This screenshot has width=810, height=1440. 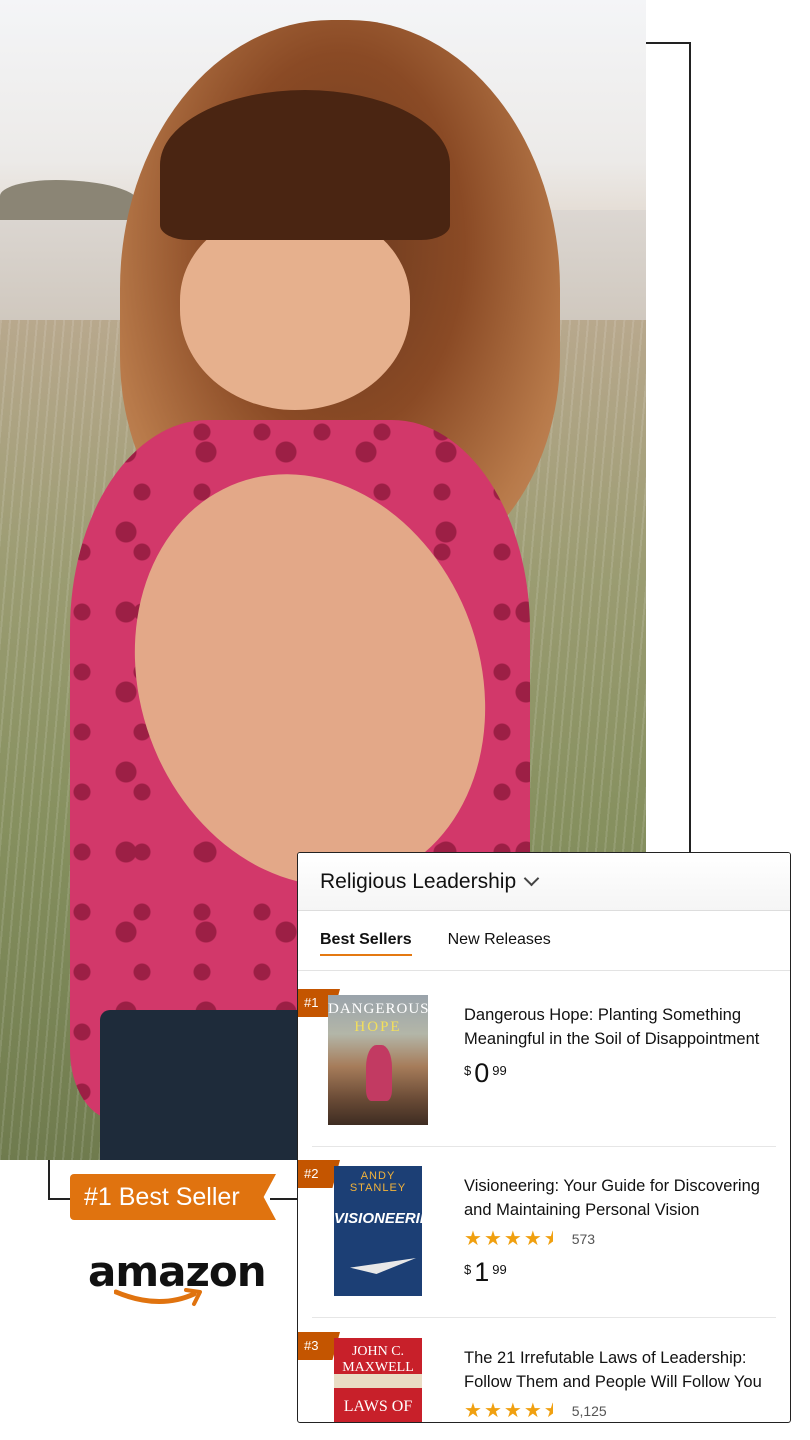 I want to click on paper-plane-icon, so click(x=383, y=1266).